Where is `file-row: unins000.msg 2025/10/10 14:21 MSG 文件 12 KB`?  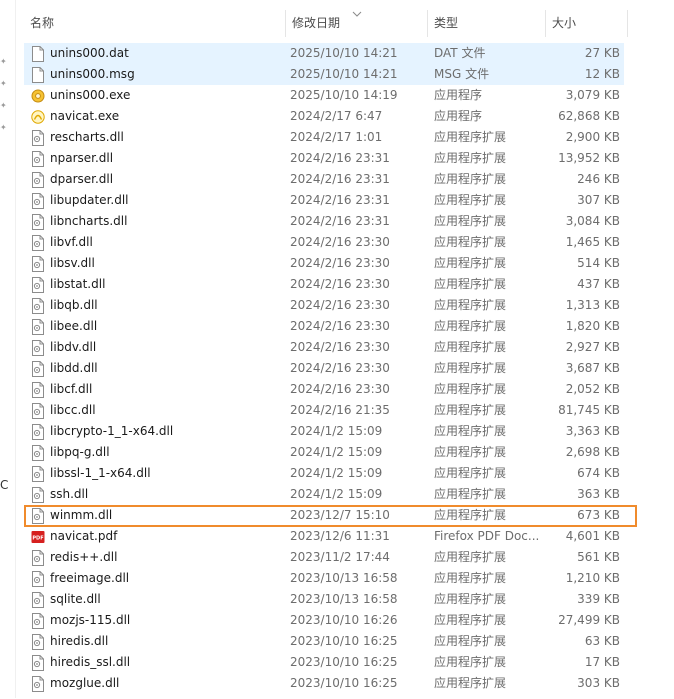
file-row: unins000.msg 2025/10/10 14:21 MSG 文件 12 KB is located at coordinates (324, 74).